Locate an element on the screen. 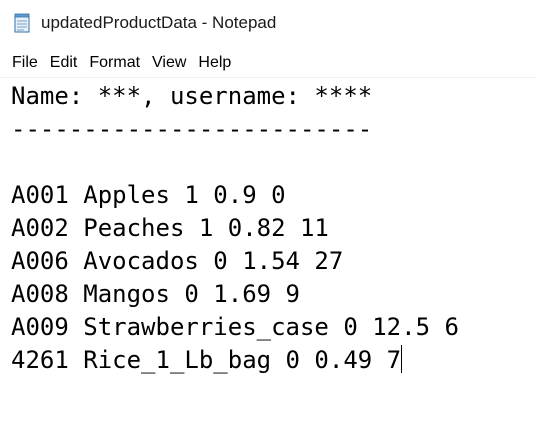  text-cursor is located at coordinates (402, 359).